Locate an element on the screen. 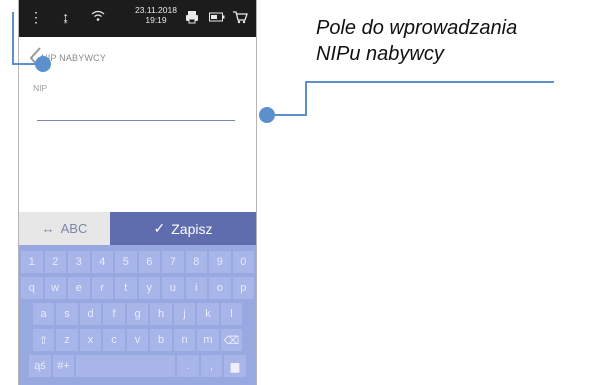  status-datetime: 23.11.2018 19:19 is located at coordinates (156, 15).